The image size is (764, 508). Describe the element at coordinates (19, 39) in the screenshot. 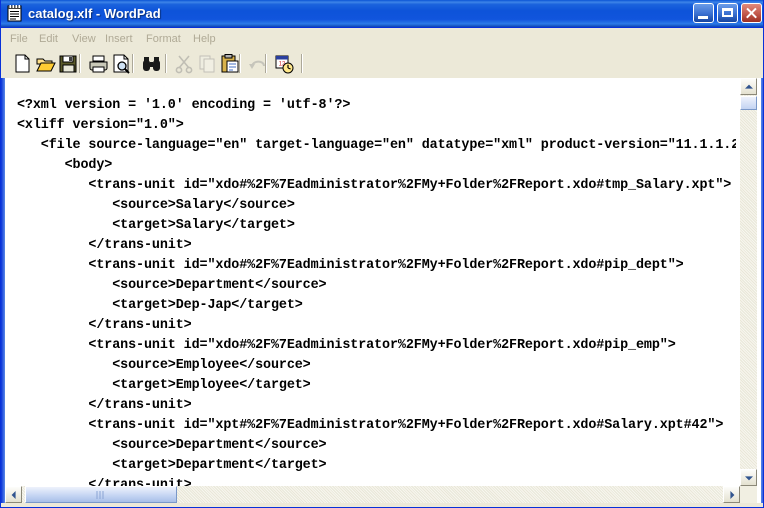

I see `menu-file: File` at that location.